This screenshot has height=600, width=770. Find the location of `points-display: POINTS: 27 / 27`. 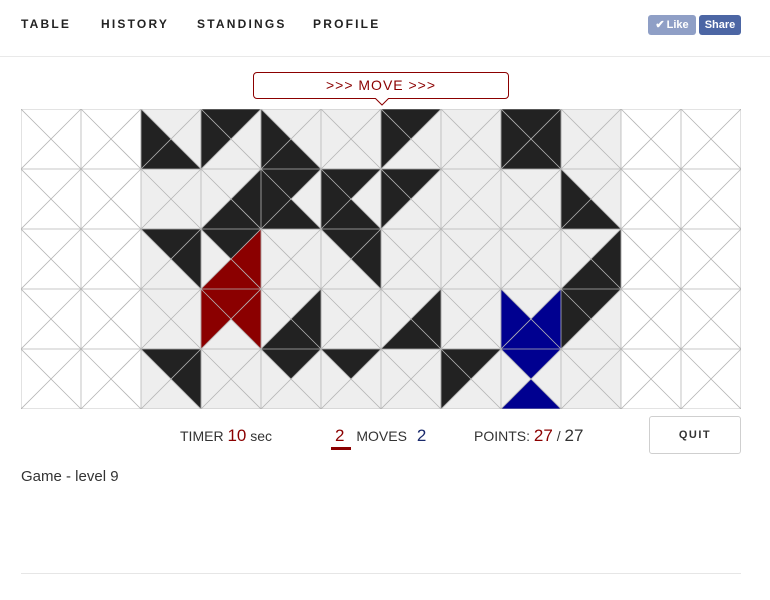

points-display: POINTS: 27 / 27 is located at coordinates (528, 436).